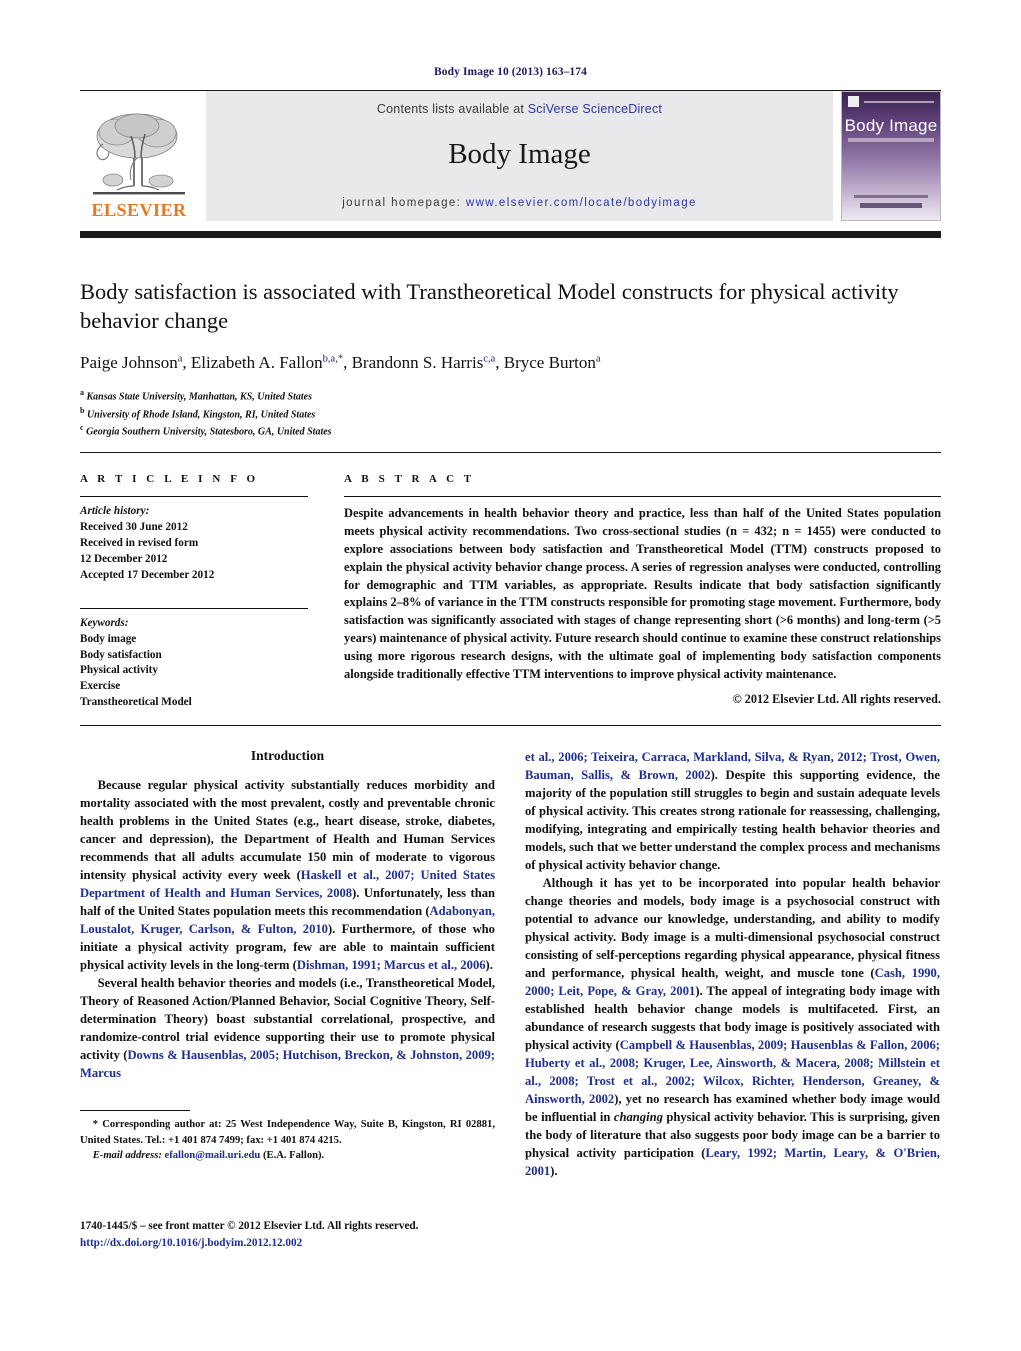 This screenshot has width=1021, height=1351. I want to click on cover-rule, so click(899, 101).